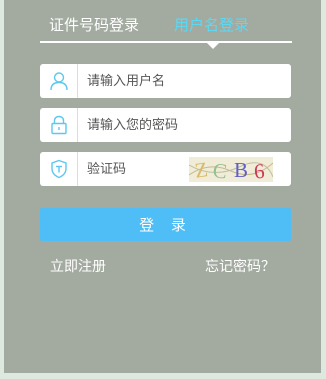 Image resolution: width=326 pixels, height=379 pixels. I want to click on register-link: 立即注册, so click(78, 267).